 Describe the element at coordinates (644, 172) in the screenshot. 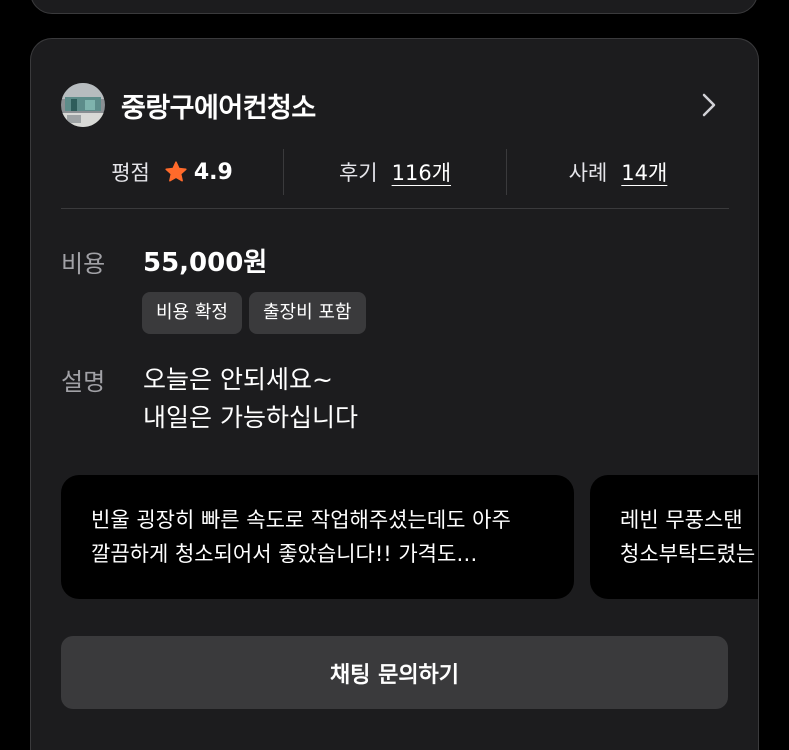

I see `cases-count-link: 14개` at that location.